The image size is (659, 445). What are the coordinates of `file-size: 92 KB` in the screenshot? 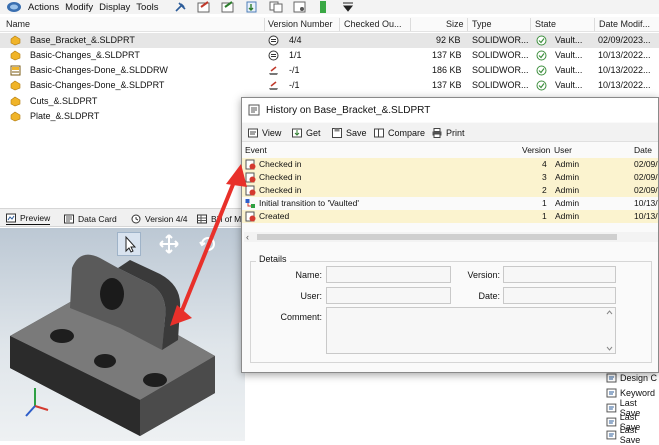 It's located at (448, 40).